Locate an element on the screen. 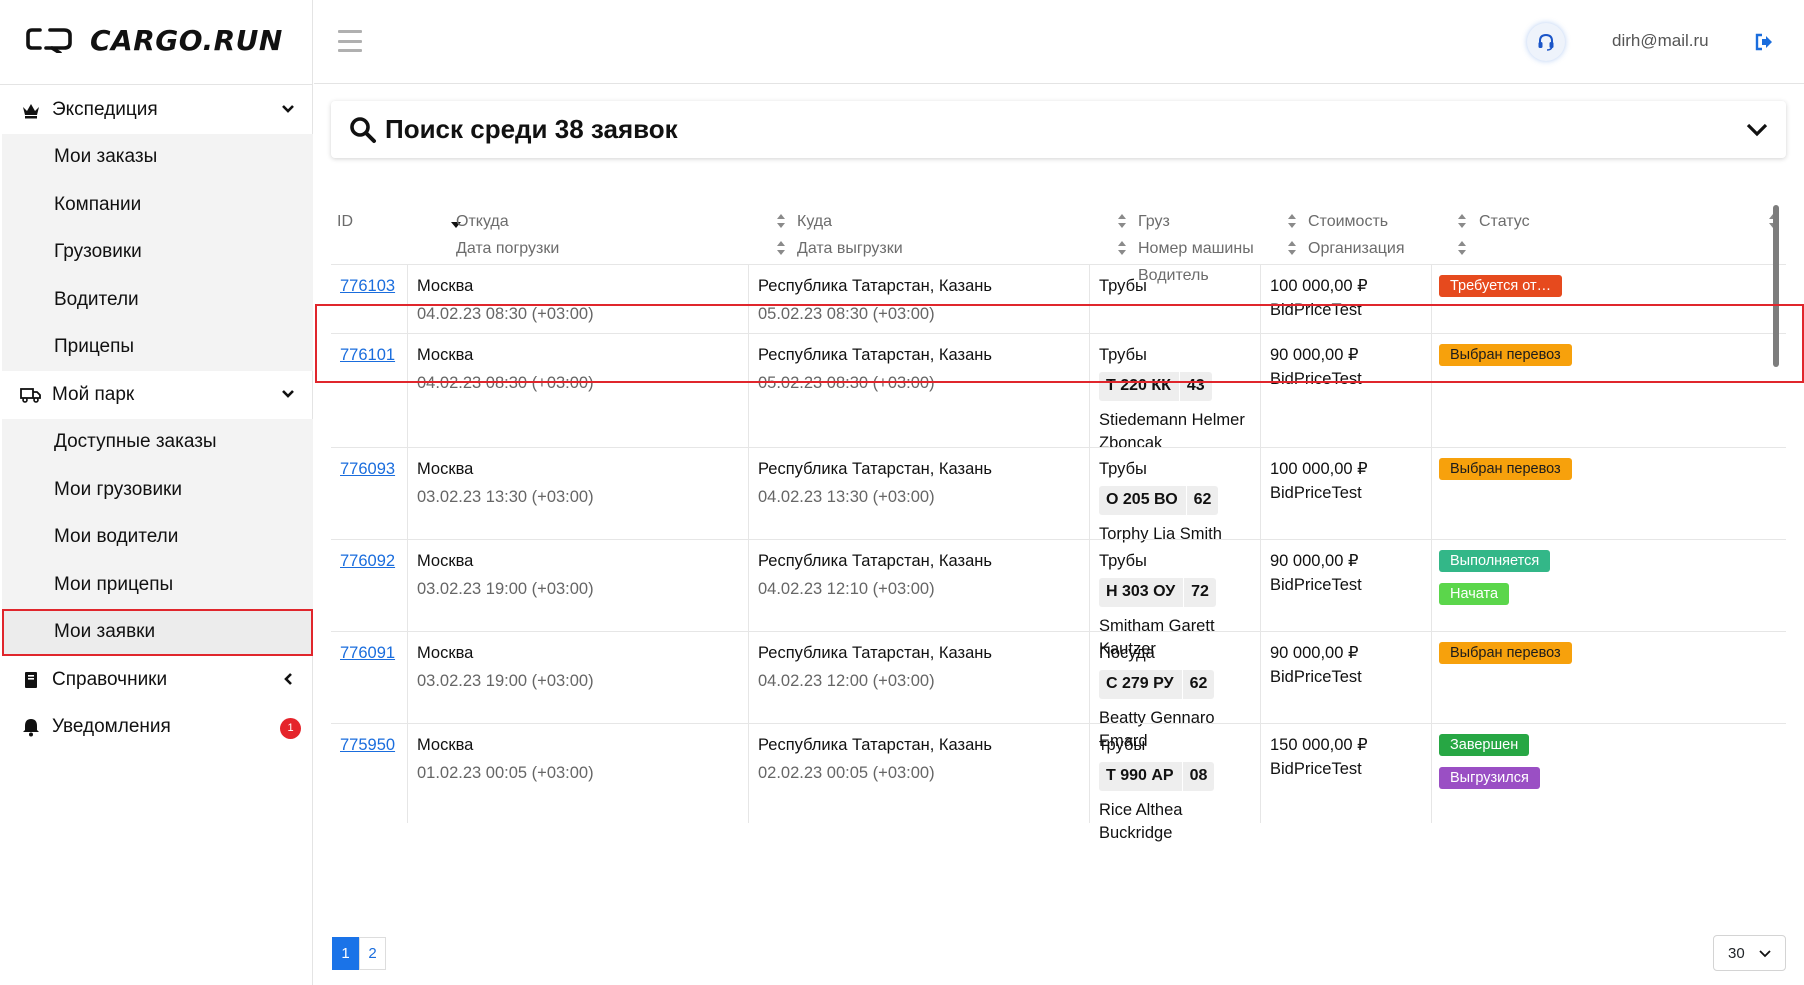 The height and width of the screenshot is (985, 1804). search-panel-toggle: Поиск среди 38 заявок is located at coordinates (1058, 129).